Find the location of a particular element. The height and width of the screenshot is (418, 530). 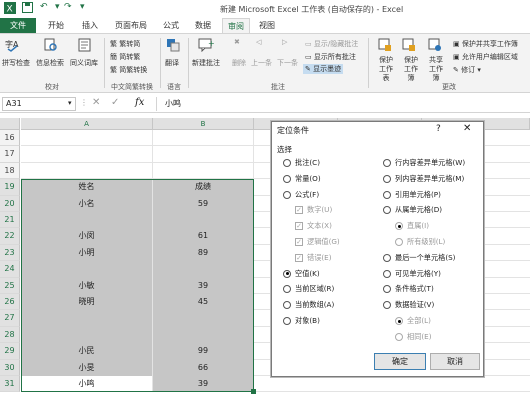

allow-edit-ranges-button: ▣ 允许用户编辑区域 is located at coordinates (485, 57).